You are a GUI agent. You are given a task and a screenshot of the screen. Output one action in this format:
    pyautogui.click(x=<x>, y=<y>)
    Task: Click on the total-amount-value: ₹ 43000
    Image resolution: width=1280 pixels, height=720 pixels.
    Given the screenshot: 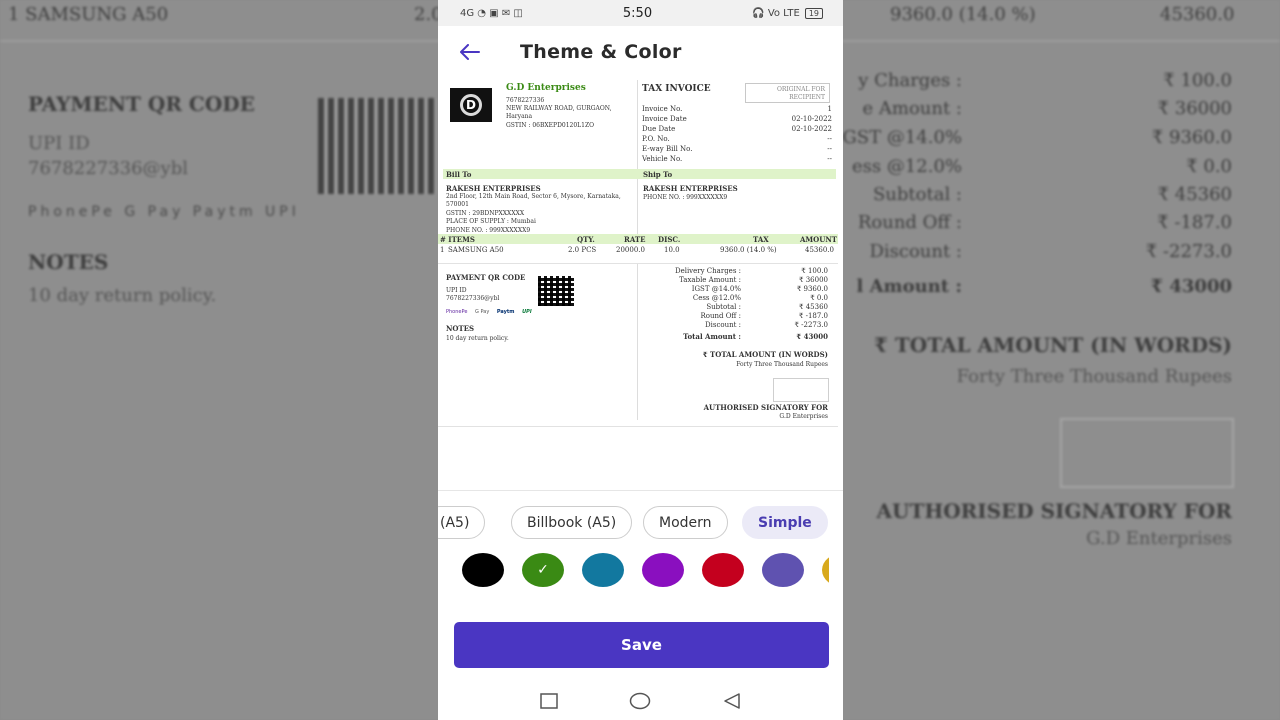 What is the action you would take?
    pyautogui.click(x=812, y=336)
    